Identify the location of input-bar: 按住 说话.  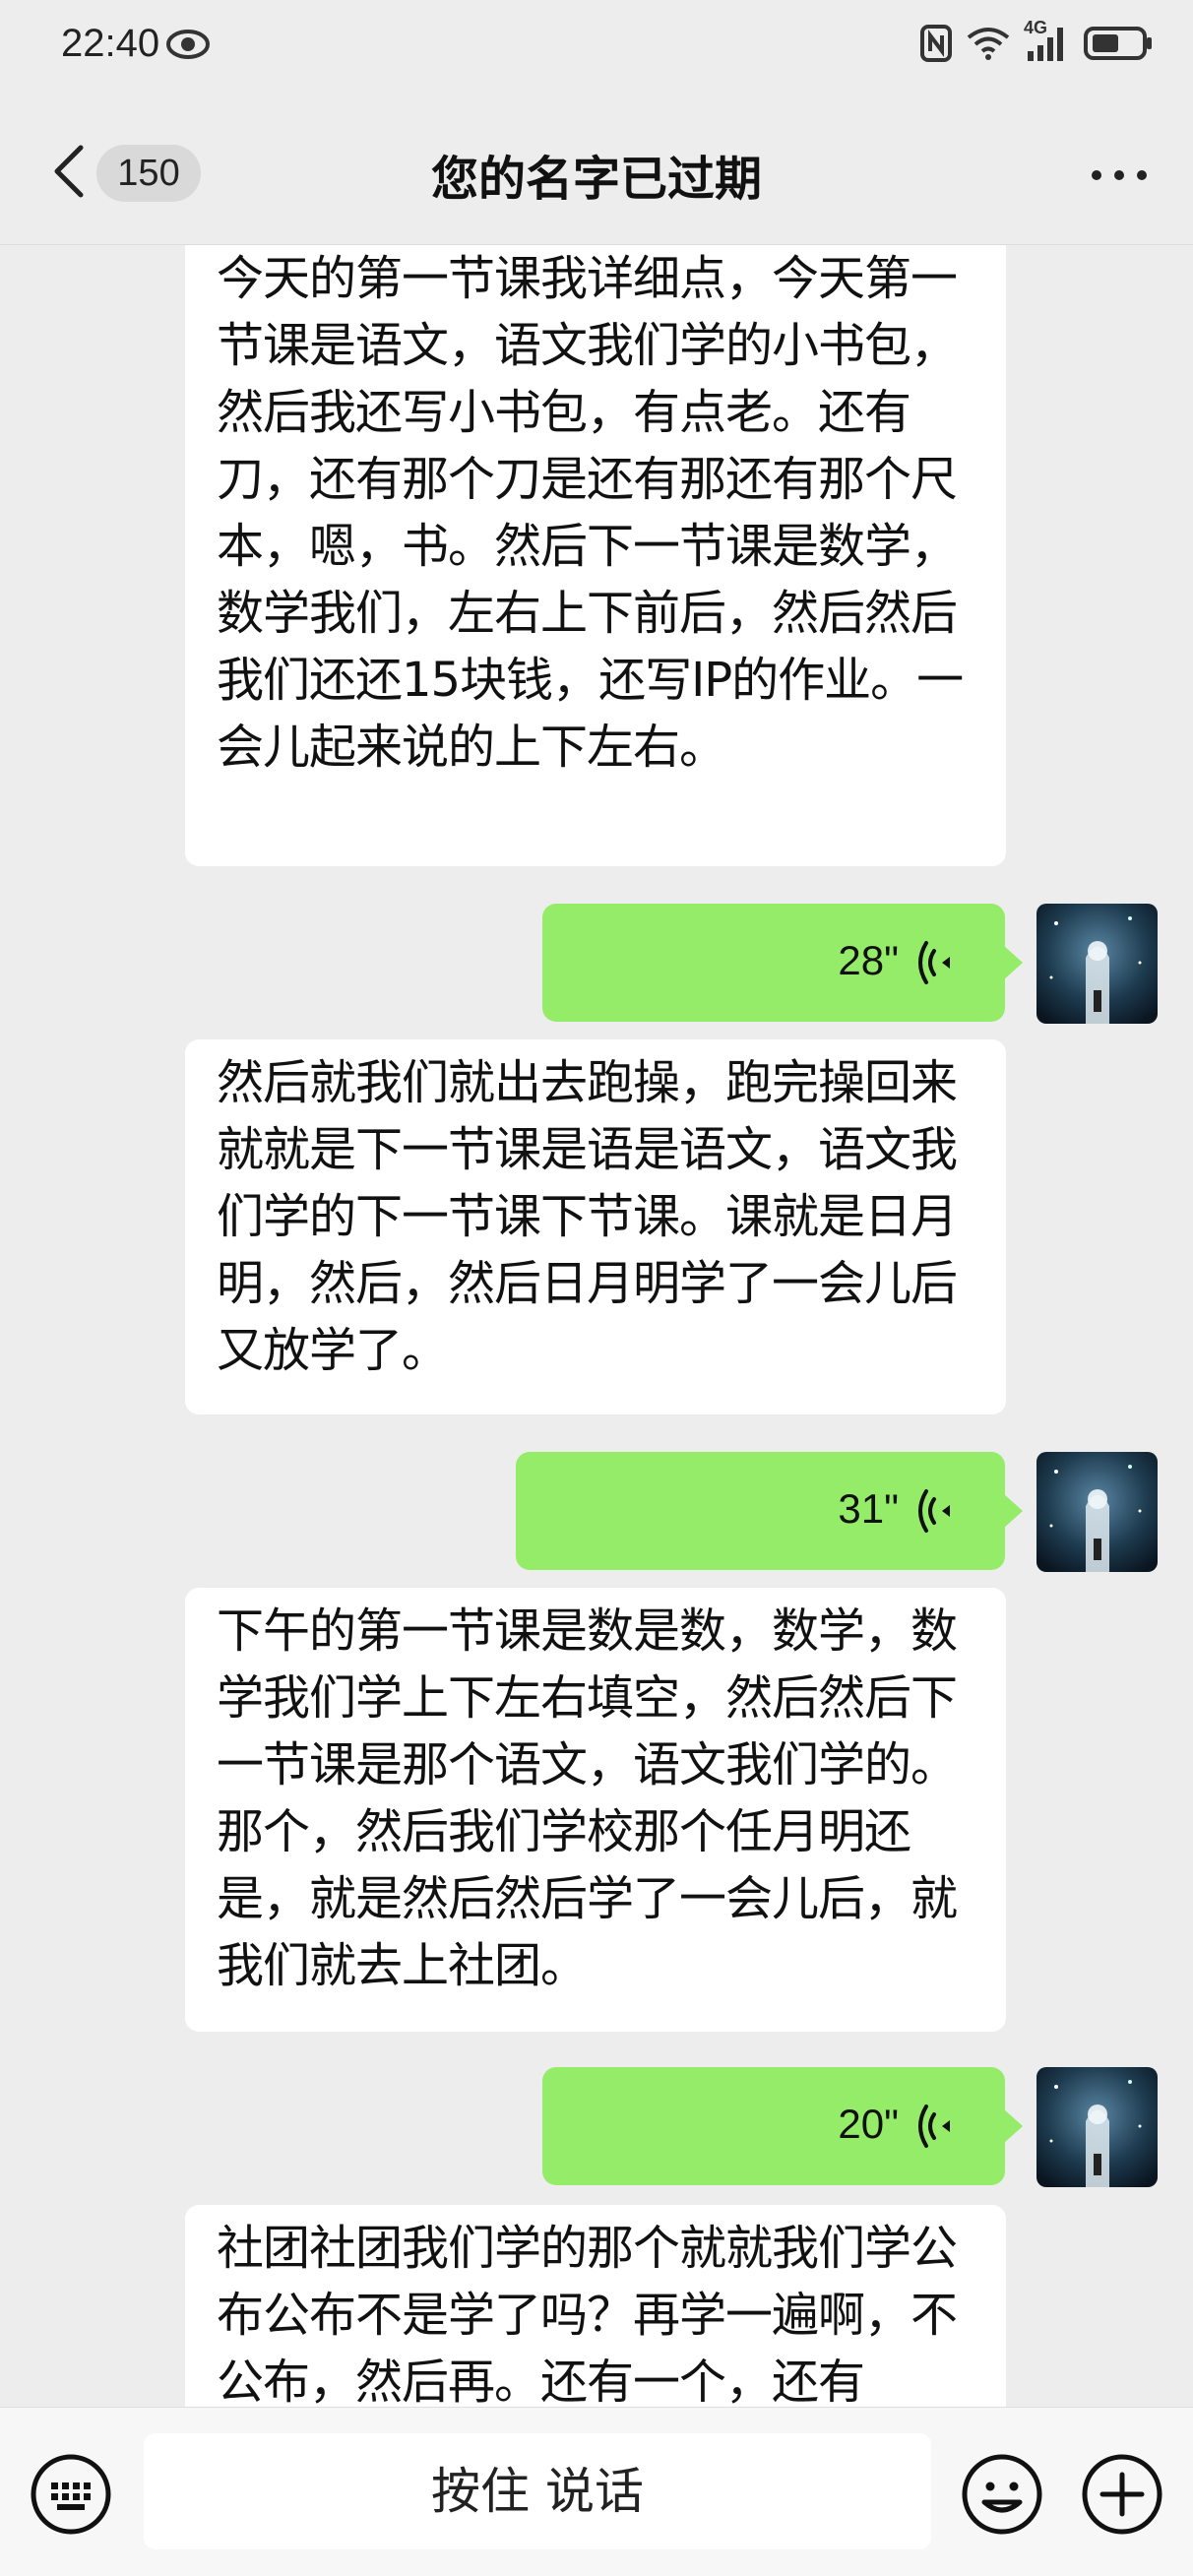
(596, 2491).